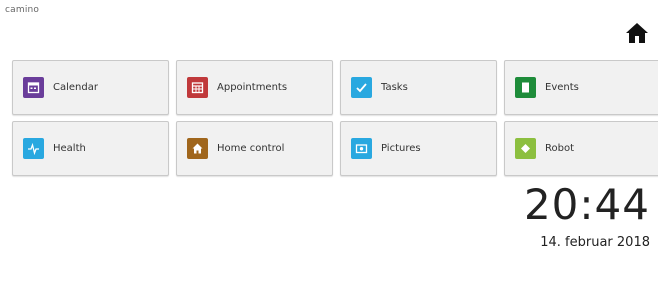 The width and height of the screenshot is (658, 299). Describe the element at coordinates (418, 87) in the screenshot. I see `tile-tasks: Tasks` at that location.